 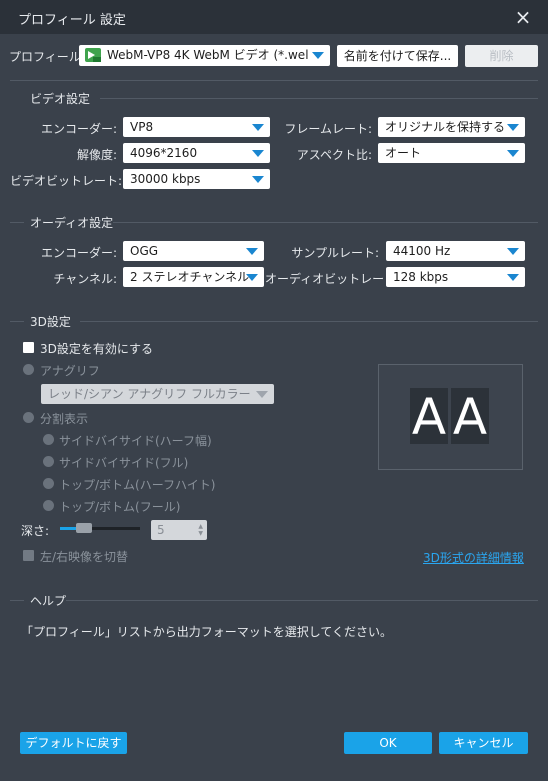 I want to click on audio-bitrate-value: 128 kbps, so click(x=421, y=277).